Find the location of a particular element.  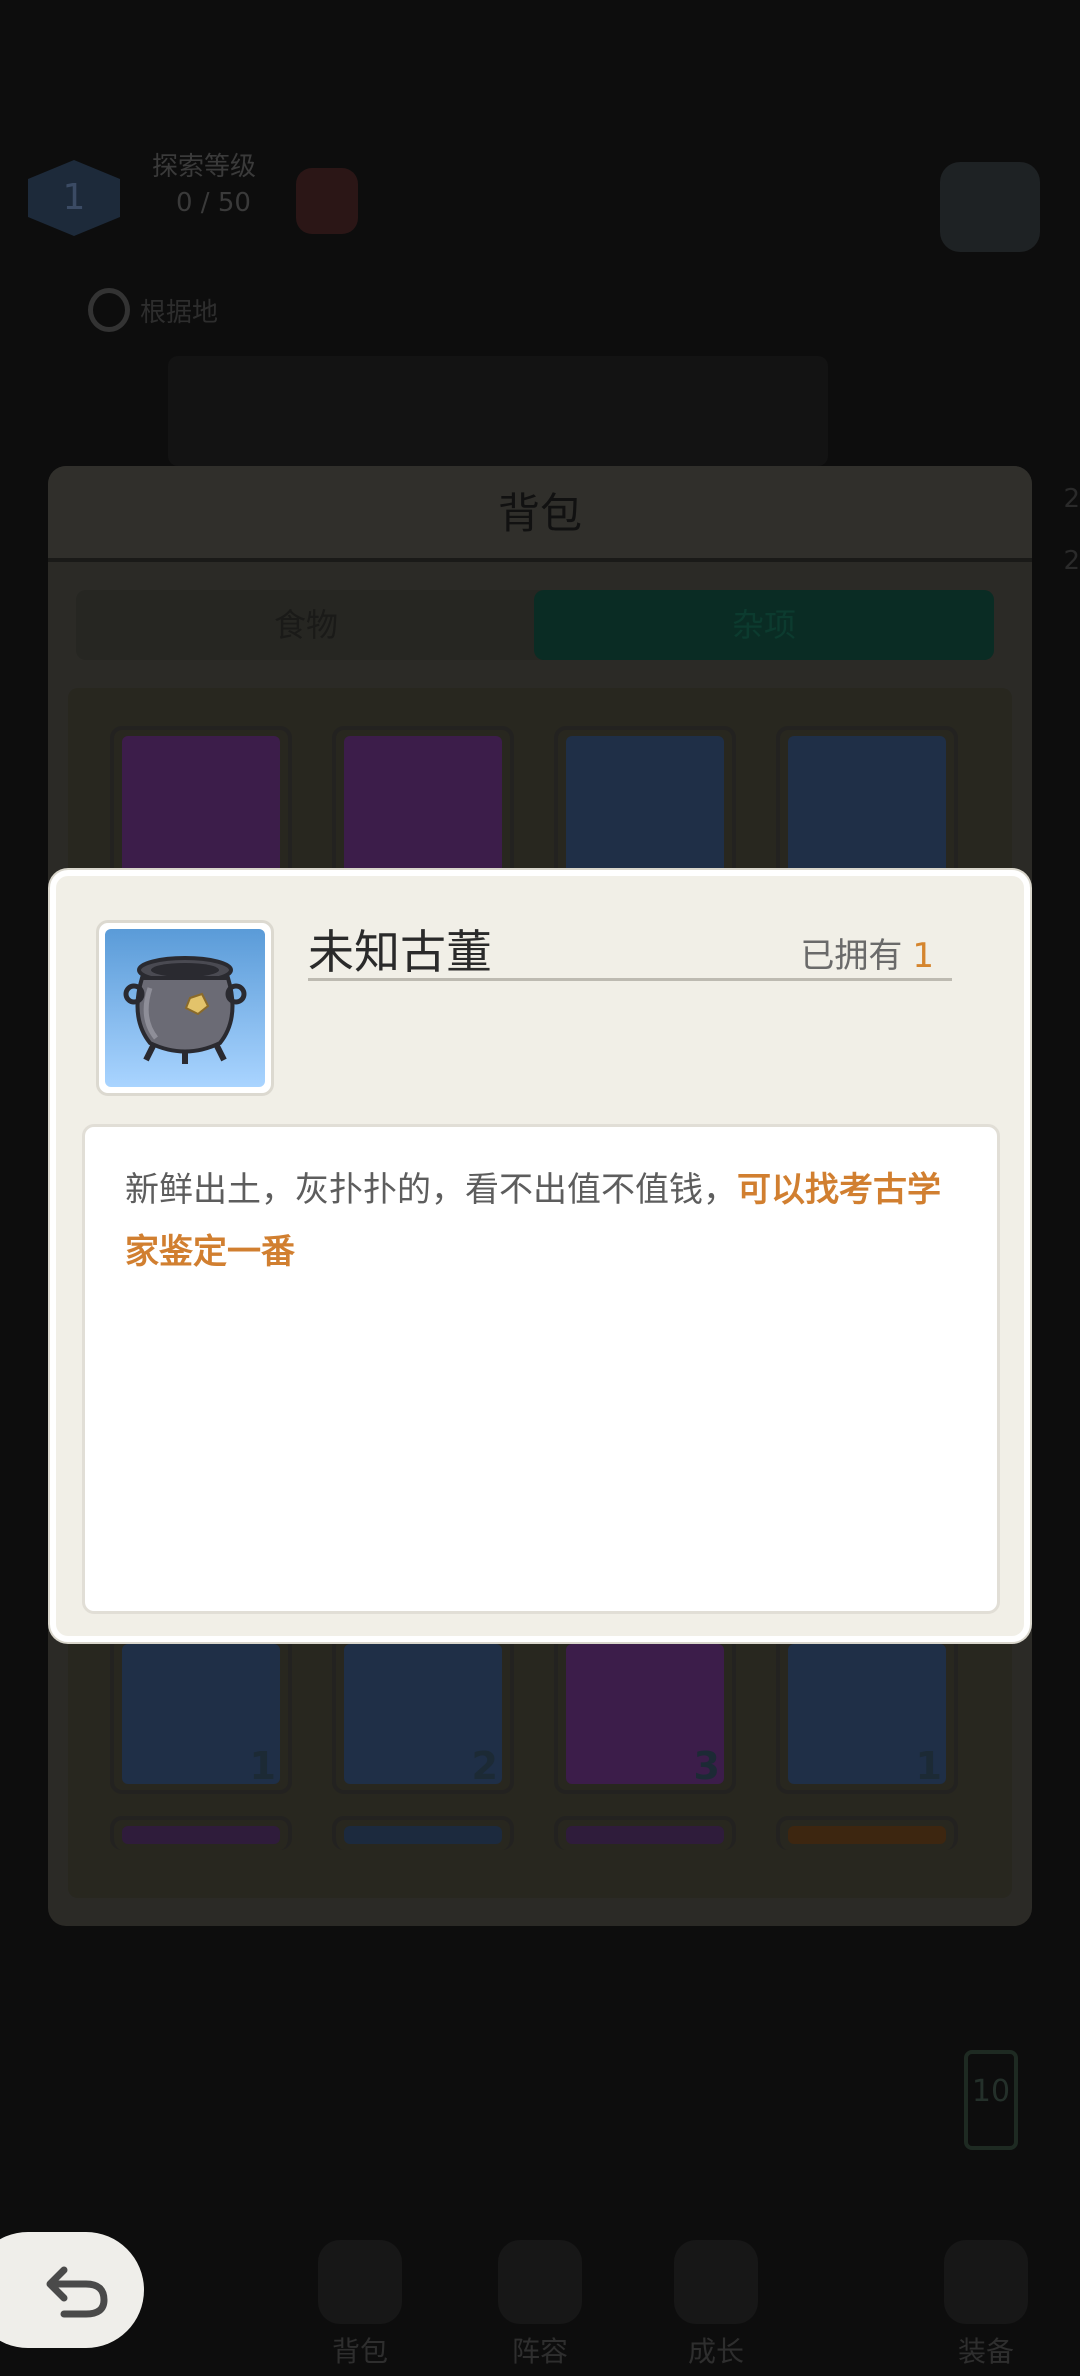

divider is located at coordinates (630, 979).